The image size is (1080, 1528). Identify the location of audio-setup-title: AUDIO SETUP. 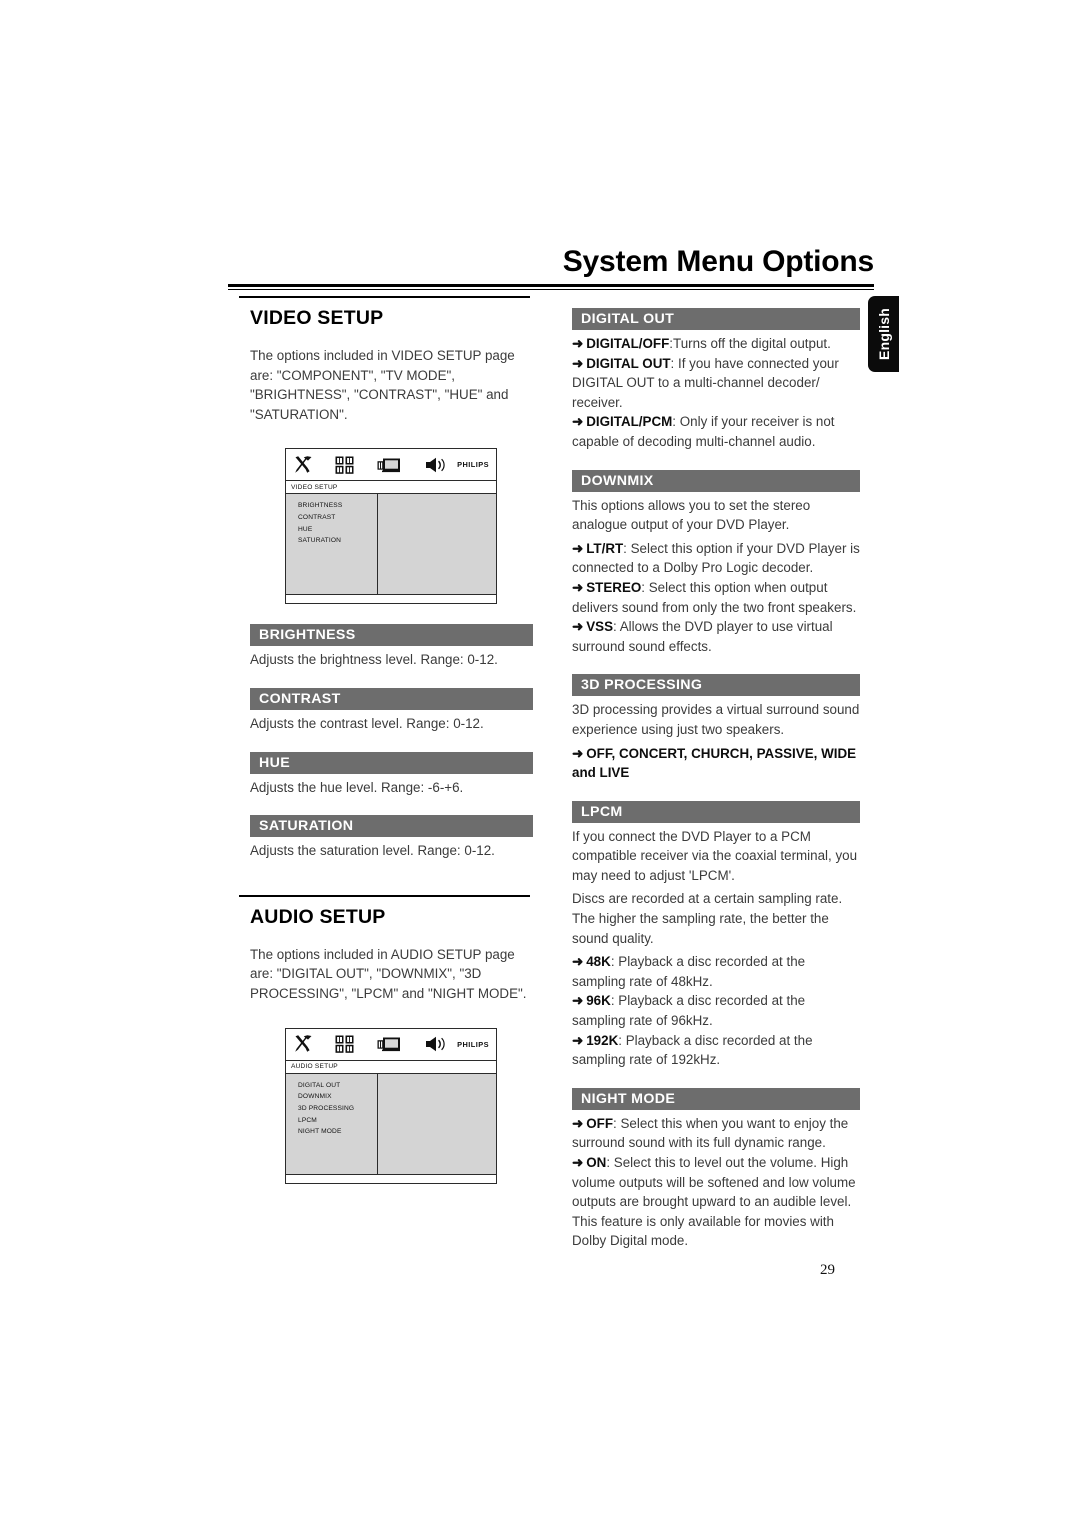
(318, 916).